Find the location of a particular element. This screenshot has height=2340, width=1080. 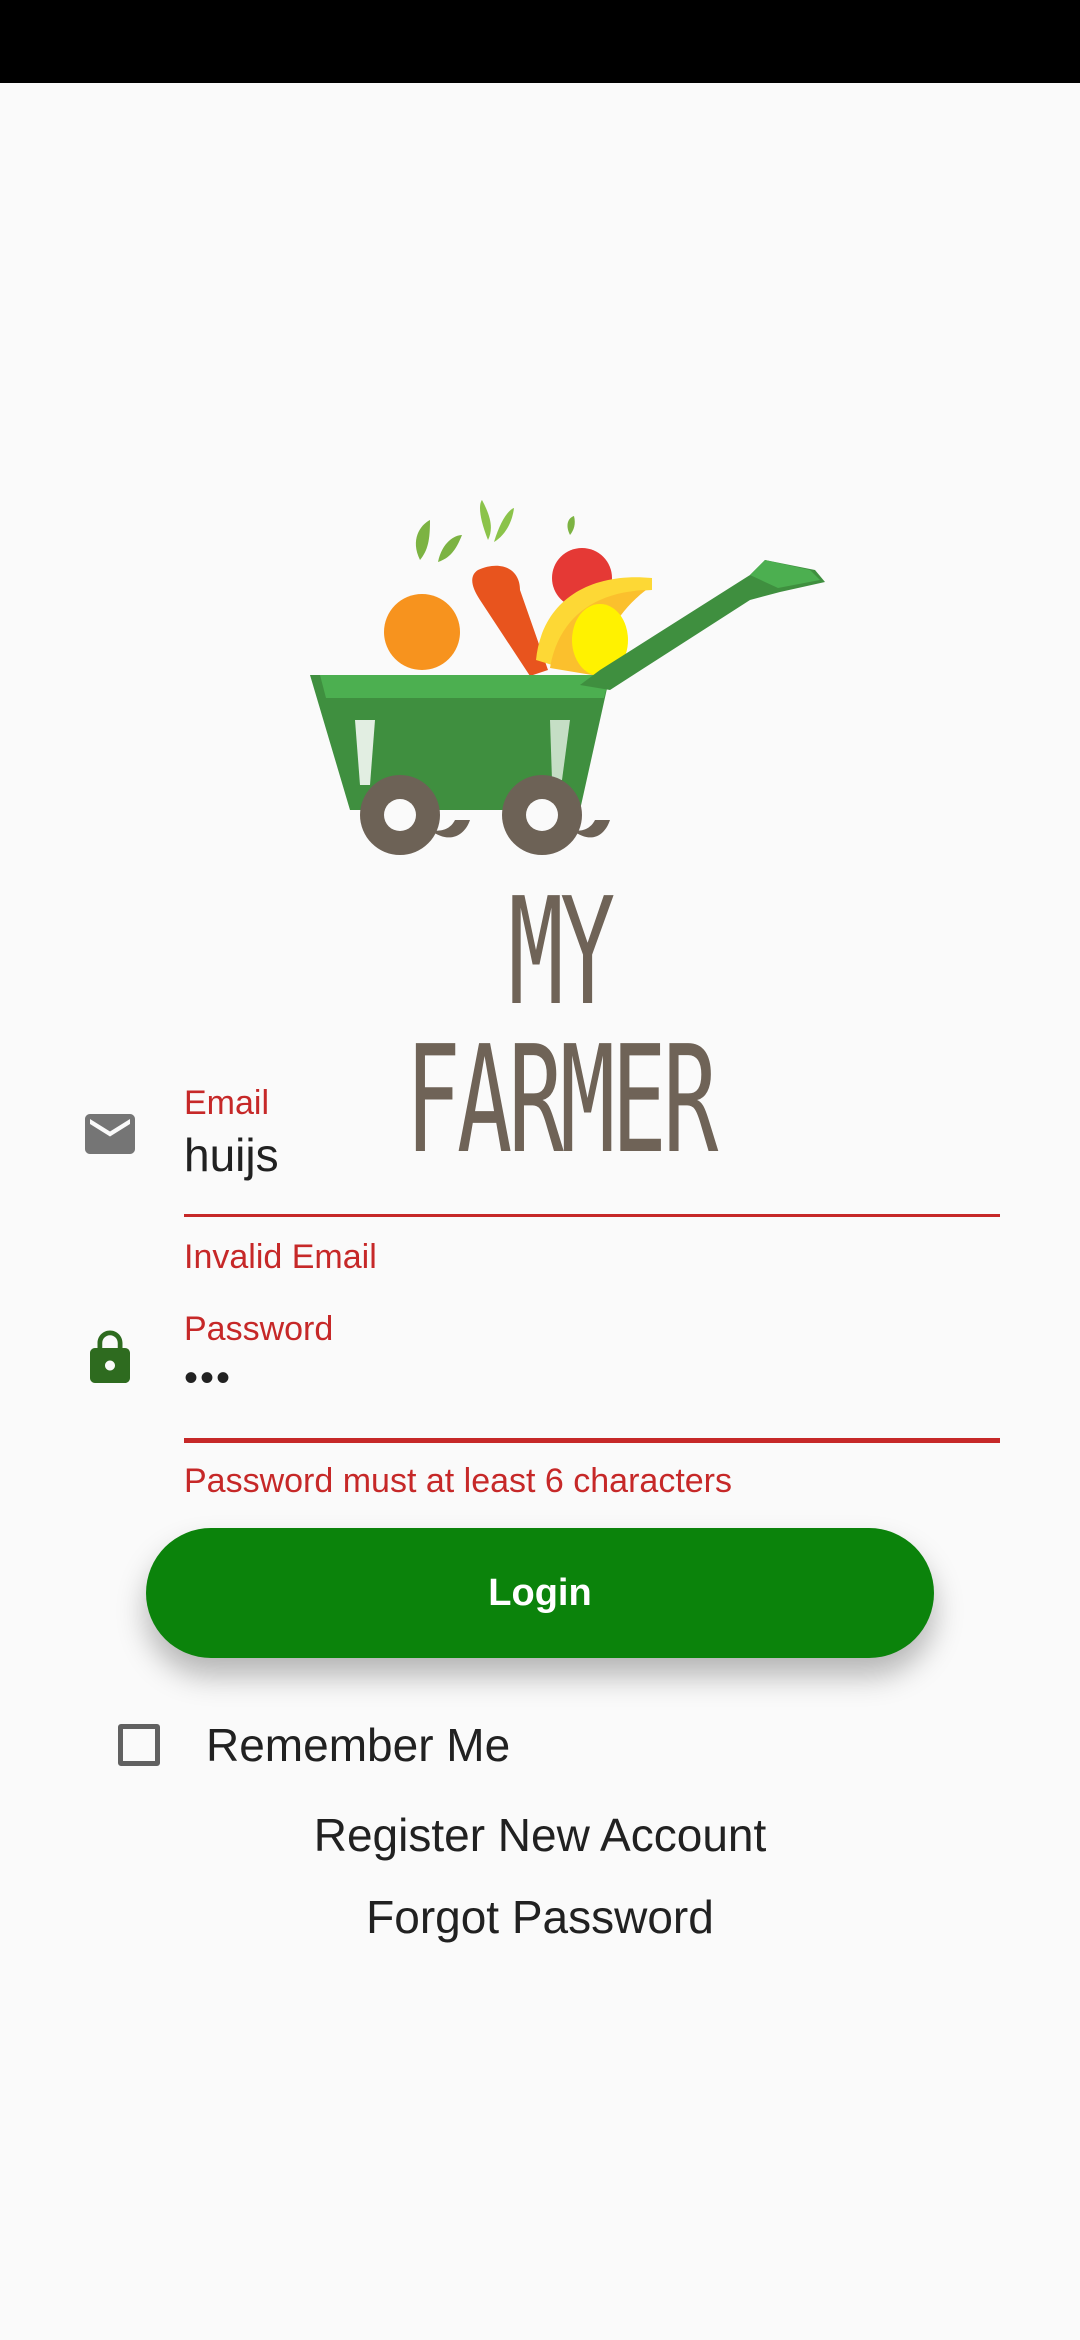

password-error: Password must at least 6 characters is located at coordinates (458, 1481).